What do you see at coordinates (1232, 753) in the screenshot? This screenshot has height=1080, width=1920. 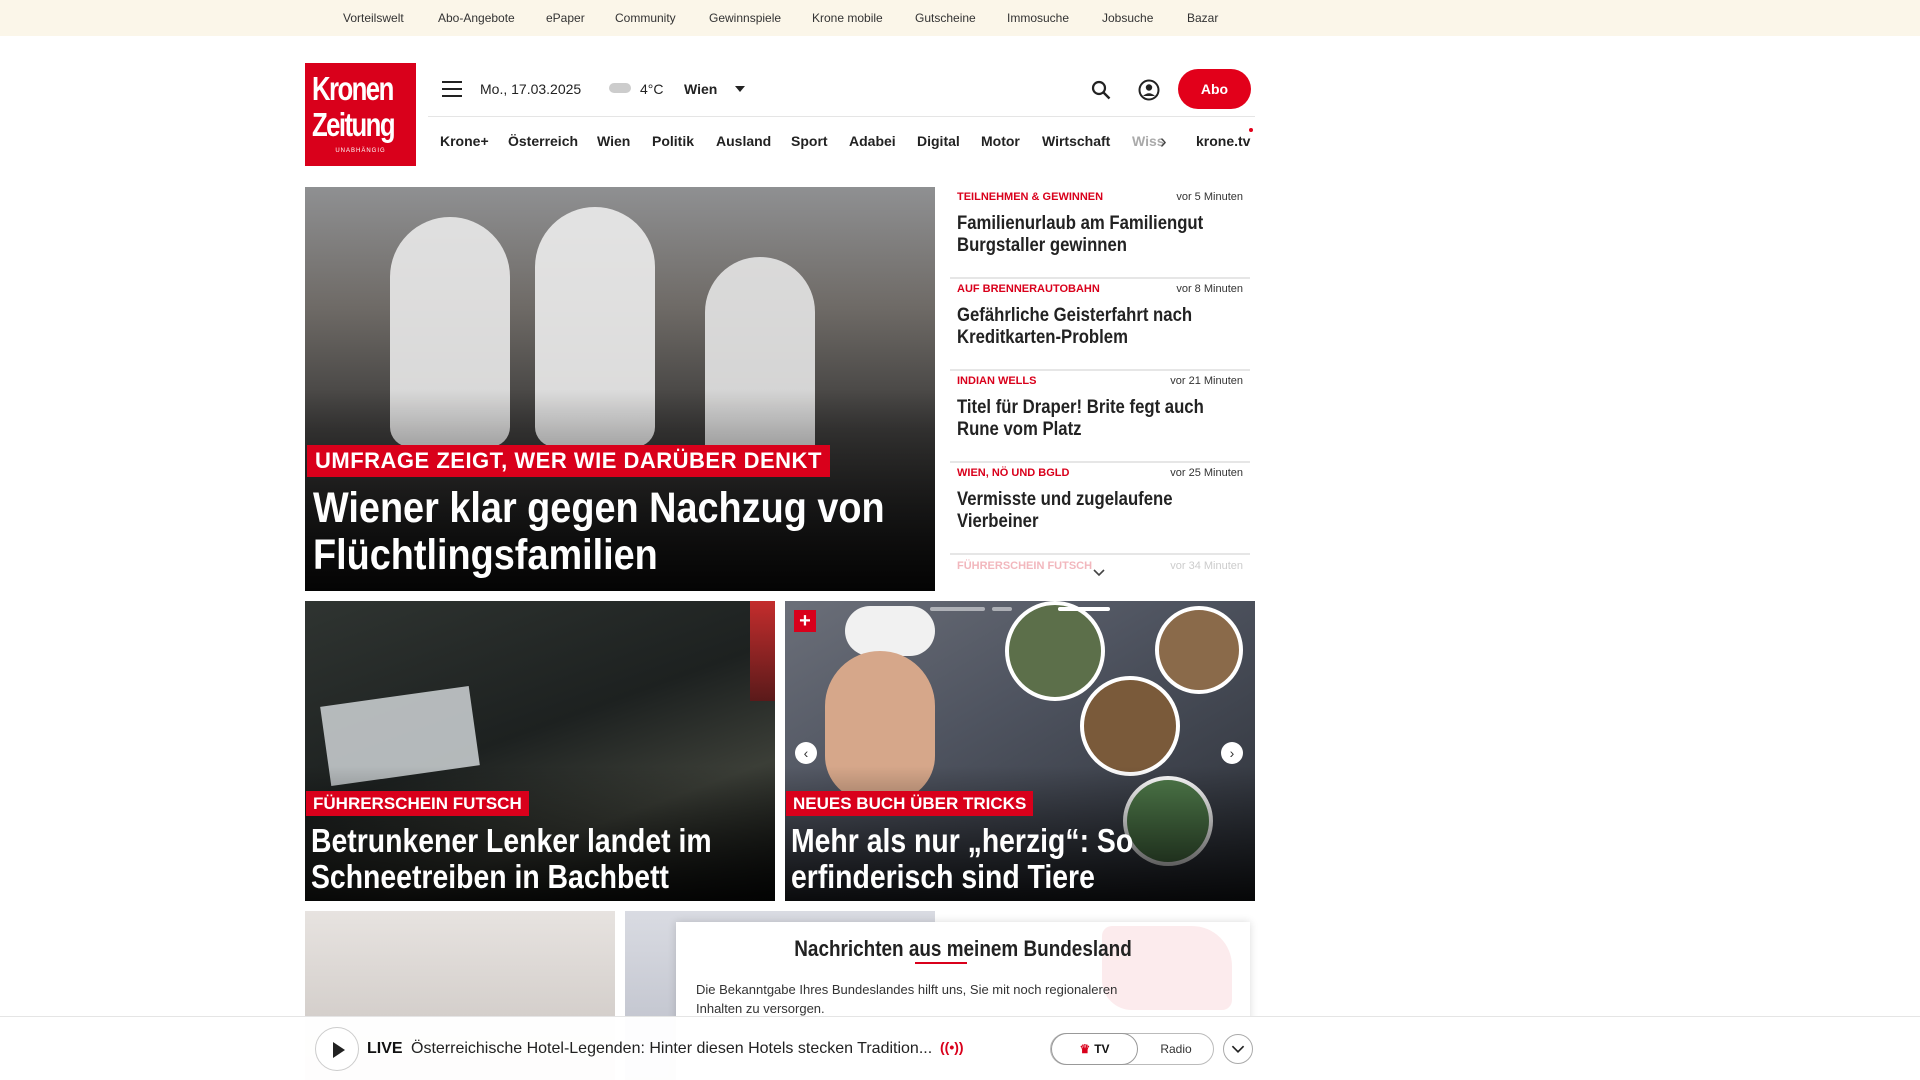 I see `slider-next-button: ›` at bounding box center [1232, 753].